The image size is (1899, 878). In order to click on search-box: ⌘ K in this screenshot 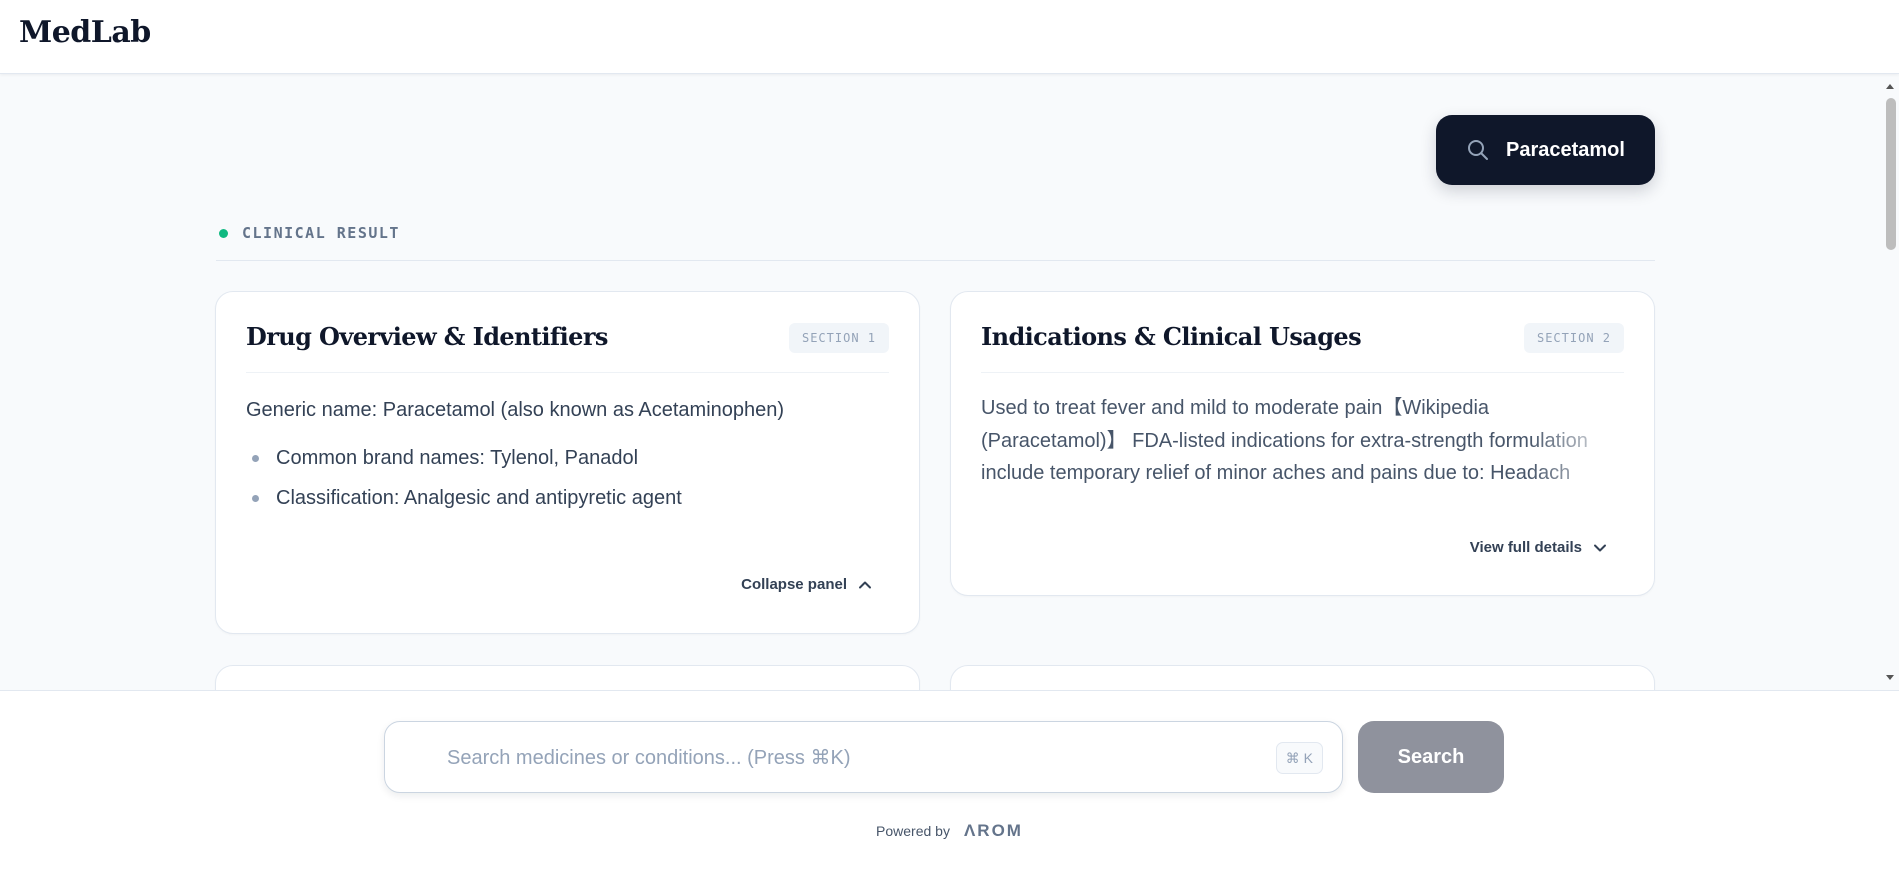, I will do `click(863, 757)`.